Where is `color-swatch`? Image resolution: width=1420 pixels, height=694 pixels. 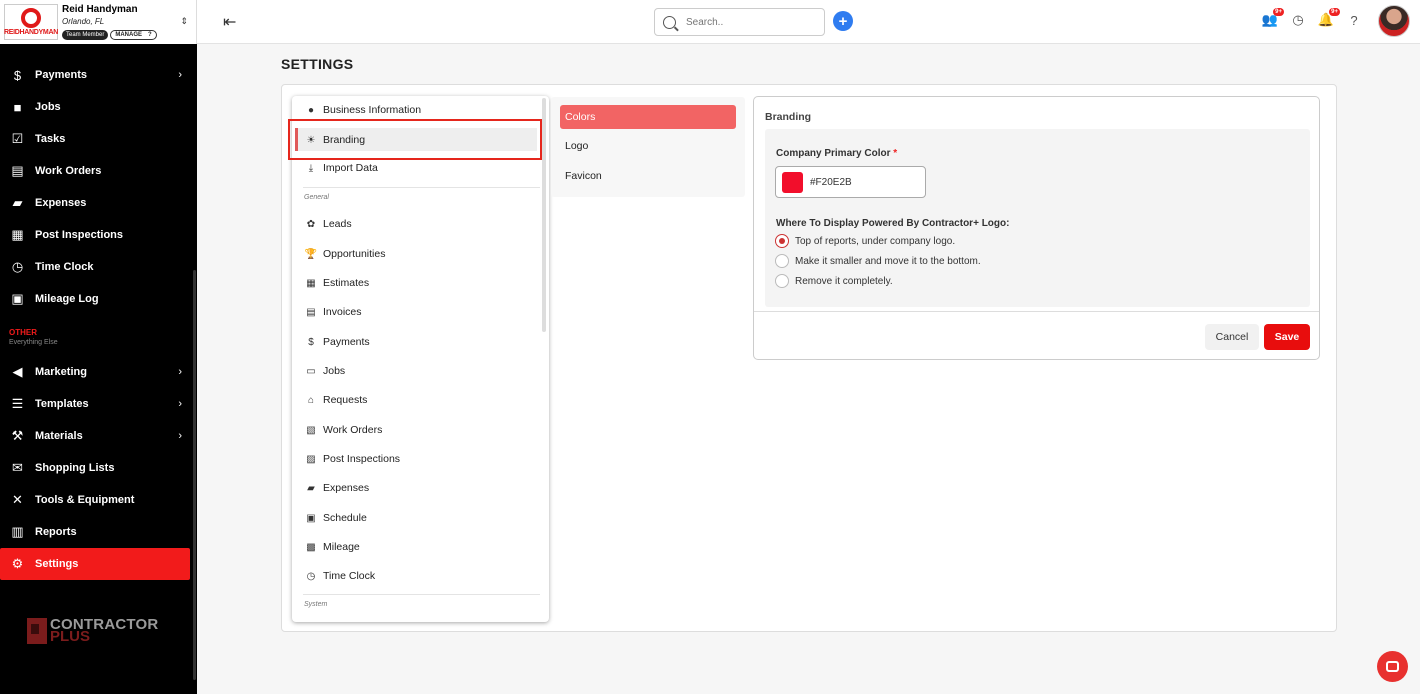 color-swatch is located at coordinates (792, 182).